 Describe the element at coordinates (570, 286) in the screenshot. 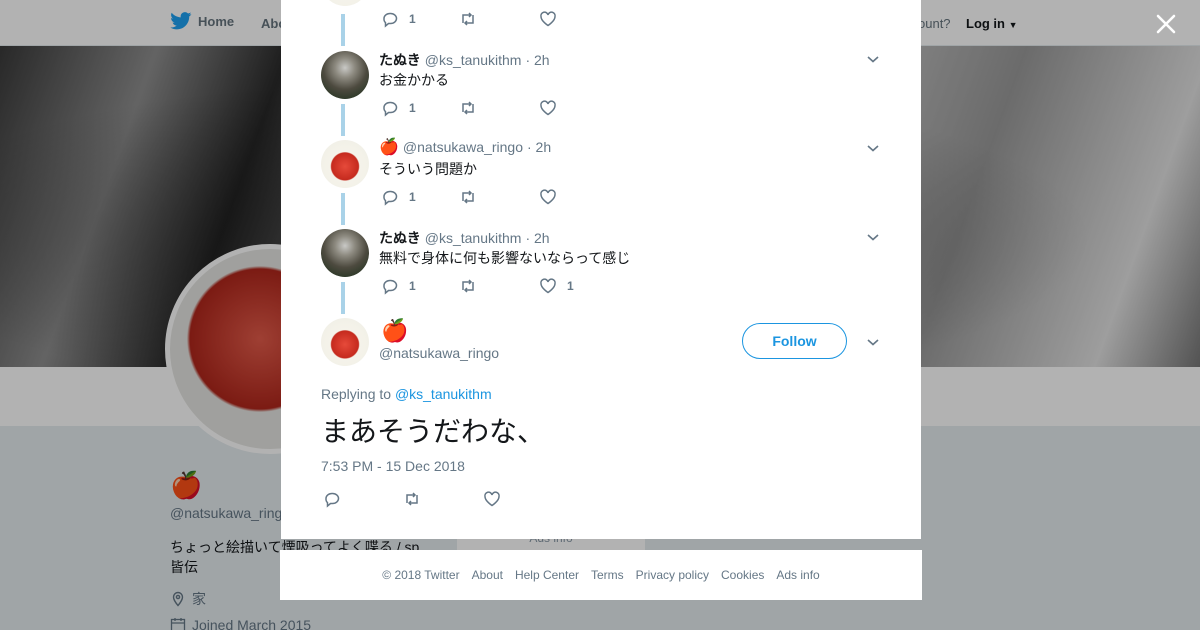

I see `like-count: 1` at that location.